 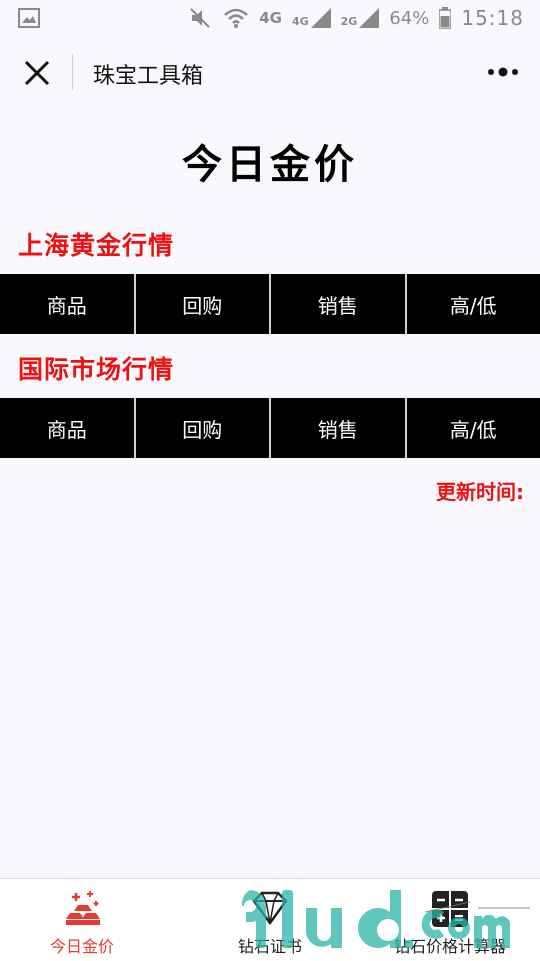 I want to click on network-type-label: 4G, so click(x=270, y=18).